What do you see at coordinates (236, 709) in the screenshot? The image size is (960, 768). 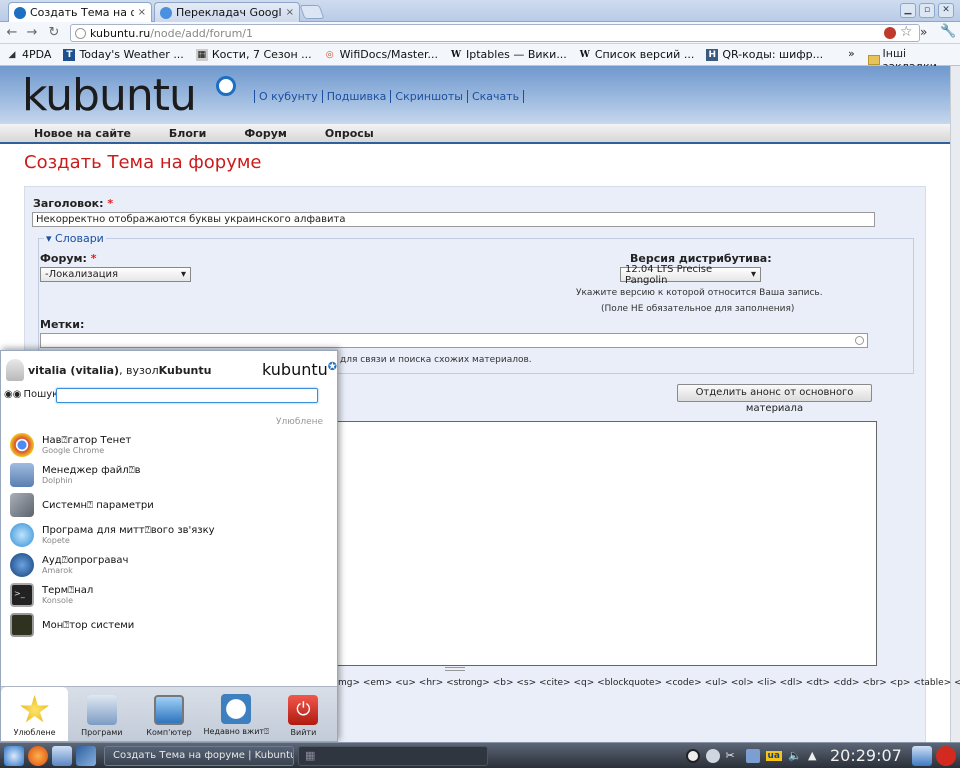 I see `clock-icon` at bounding box center [236, 709].